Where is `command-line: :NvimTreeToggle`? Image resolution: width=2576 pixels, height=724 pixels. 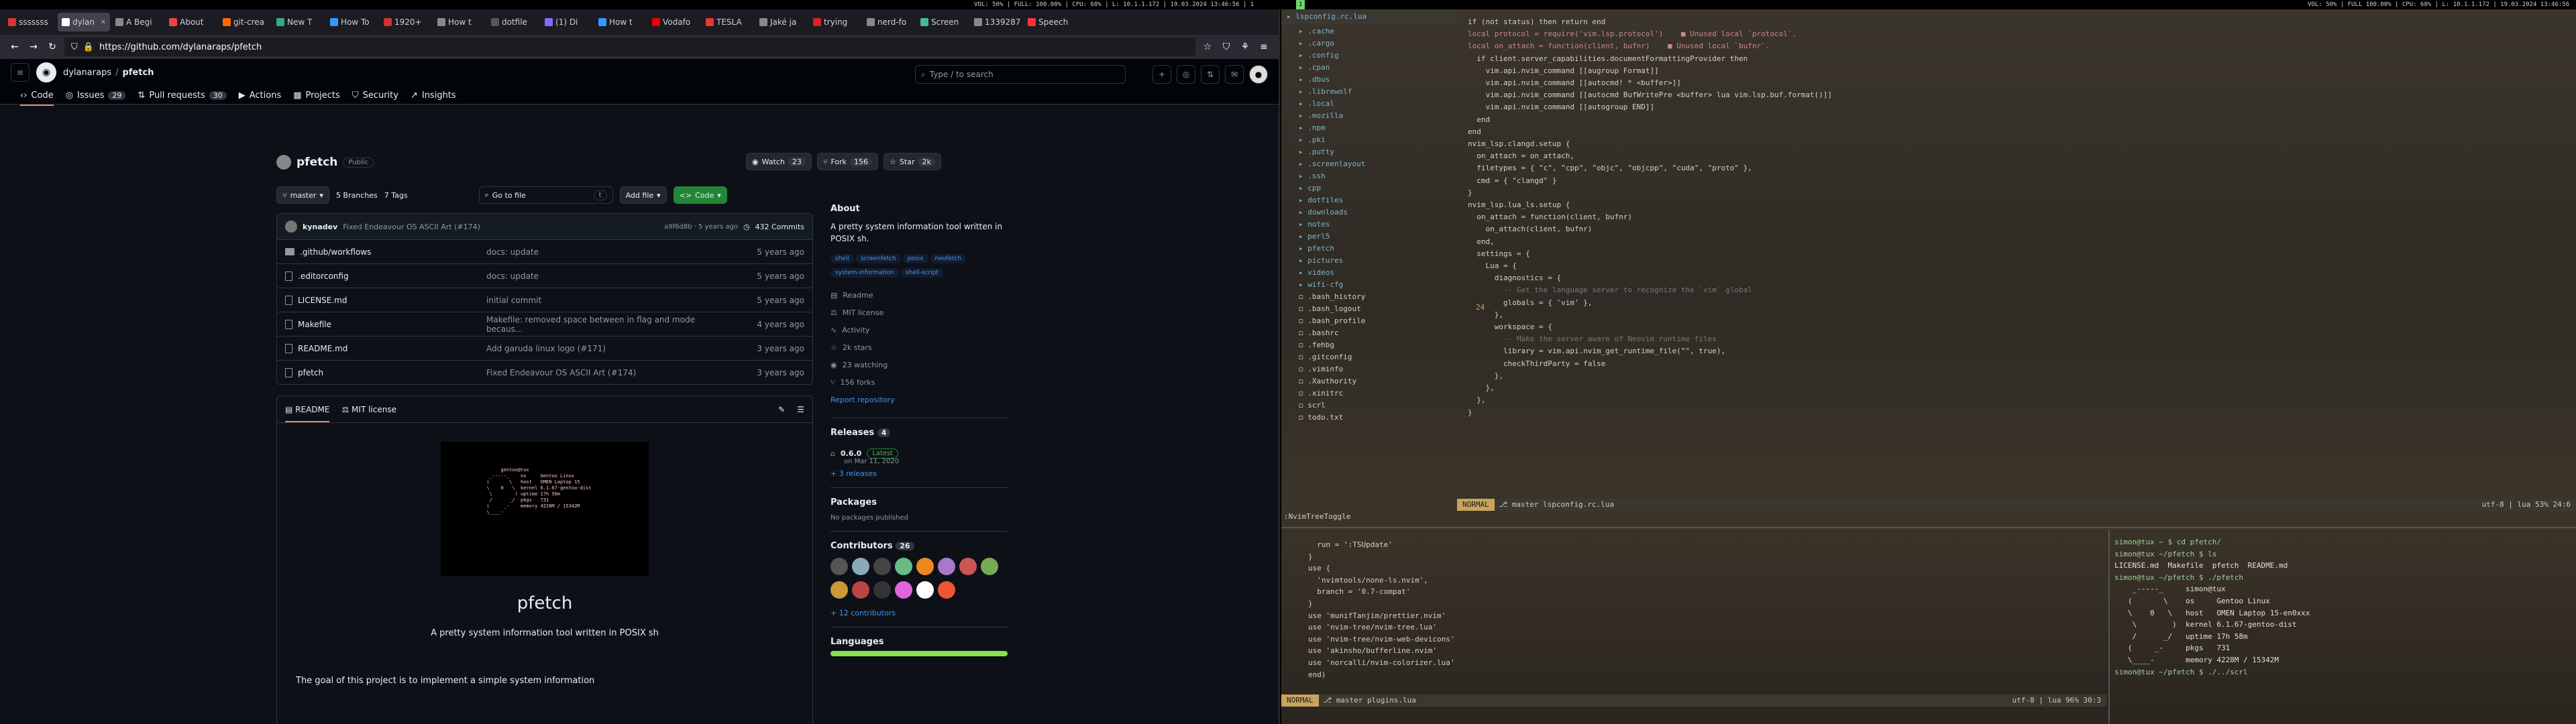 command-line: :NvimTreeToggle is located at coordinates (1317, 516).